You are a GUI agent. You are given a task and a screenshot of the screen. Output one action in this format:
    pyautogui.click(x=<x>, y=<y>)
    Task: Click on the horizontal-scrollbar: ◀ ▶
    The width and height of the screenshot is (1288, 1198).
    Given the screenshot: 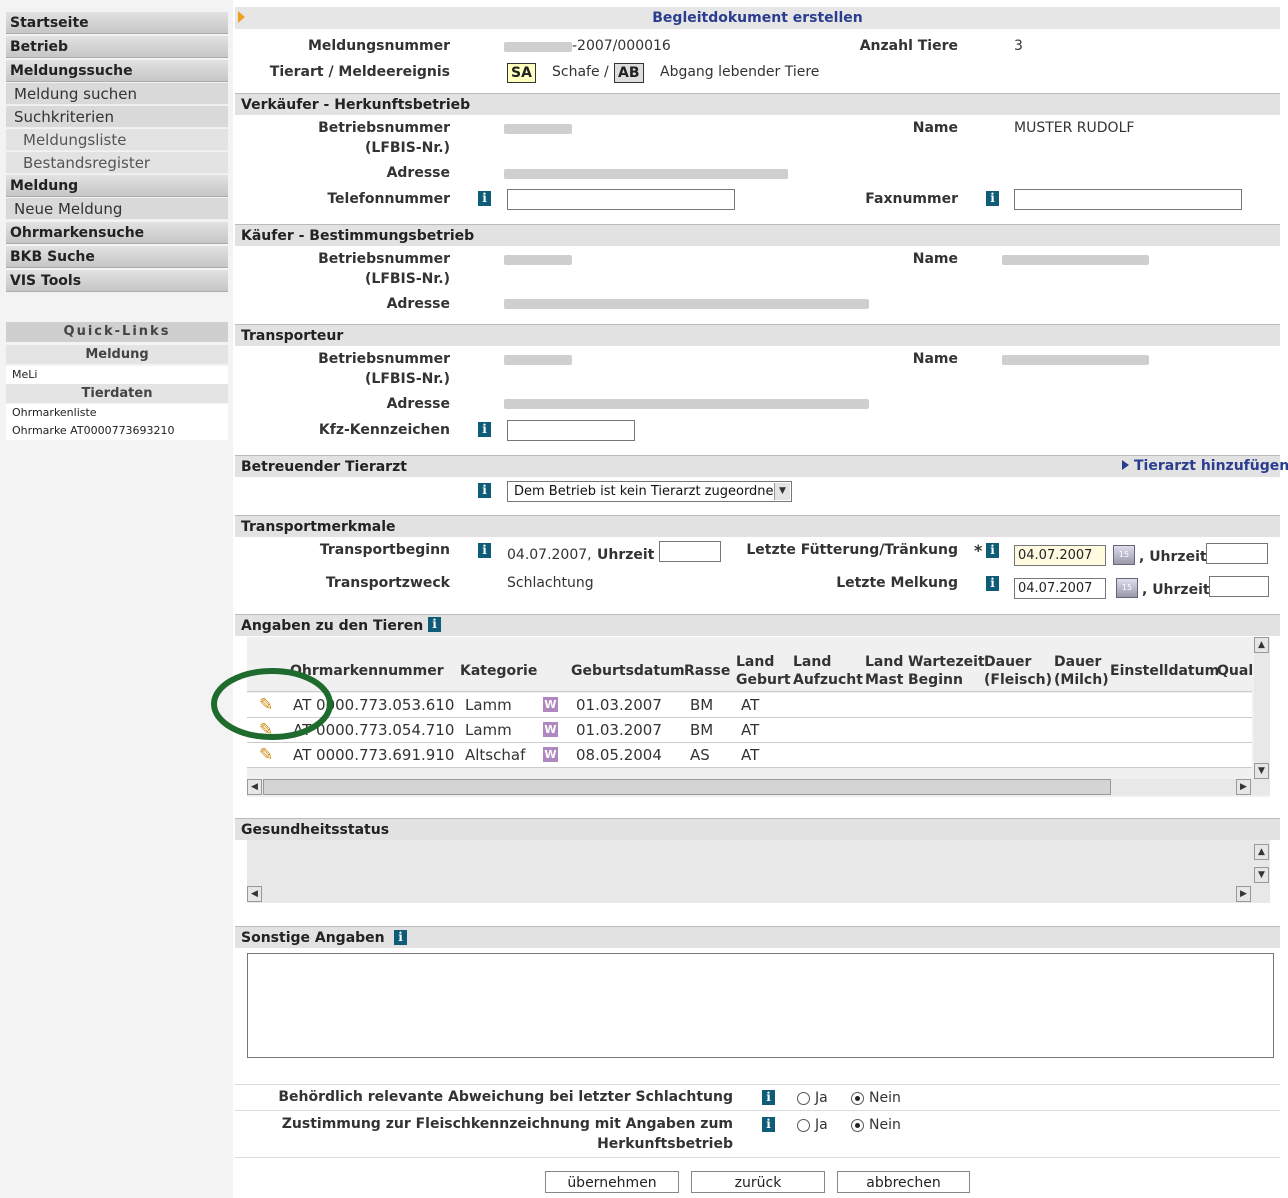 What is the action you would take?
    pyautogui.click(x=758, y=787)
    